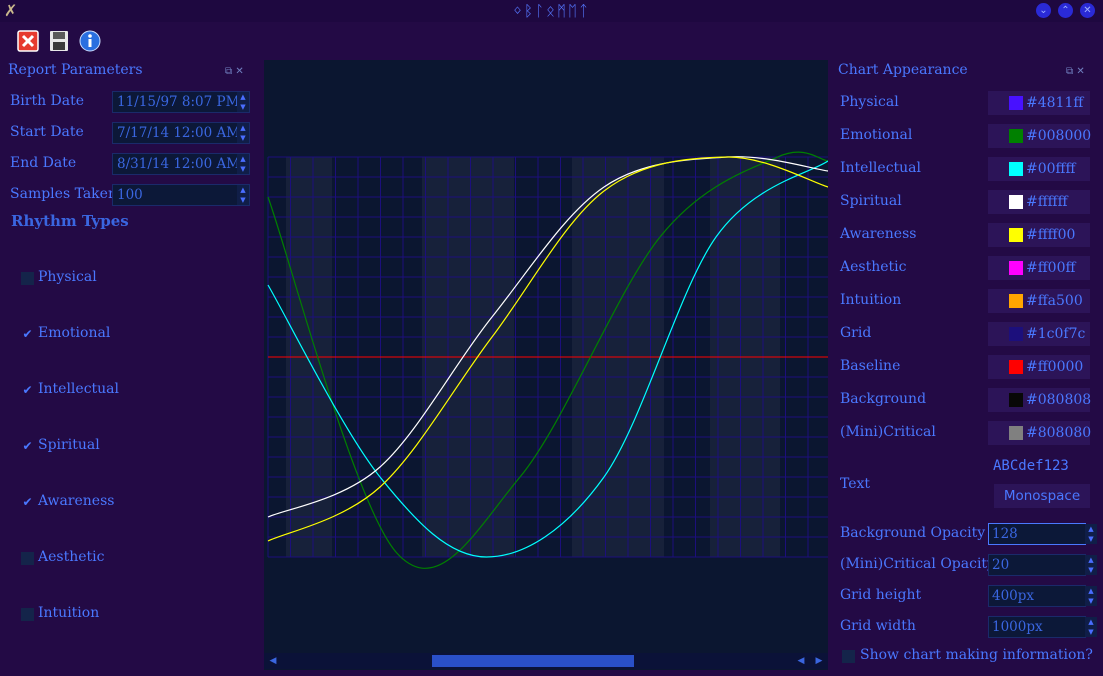 The width and height of the screenshot is (1103, 676). I want to click on color-label: Background, so click(883, 399).